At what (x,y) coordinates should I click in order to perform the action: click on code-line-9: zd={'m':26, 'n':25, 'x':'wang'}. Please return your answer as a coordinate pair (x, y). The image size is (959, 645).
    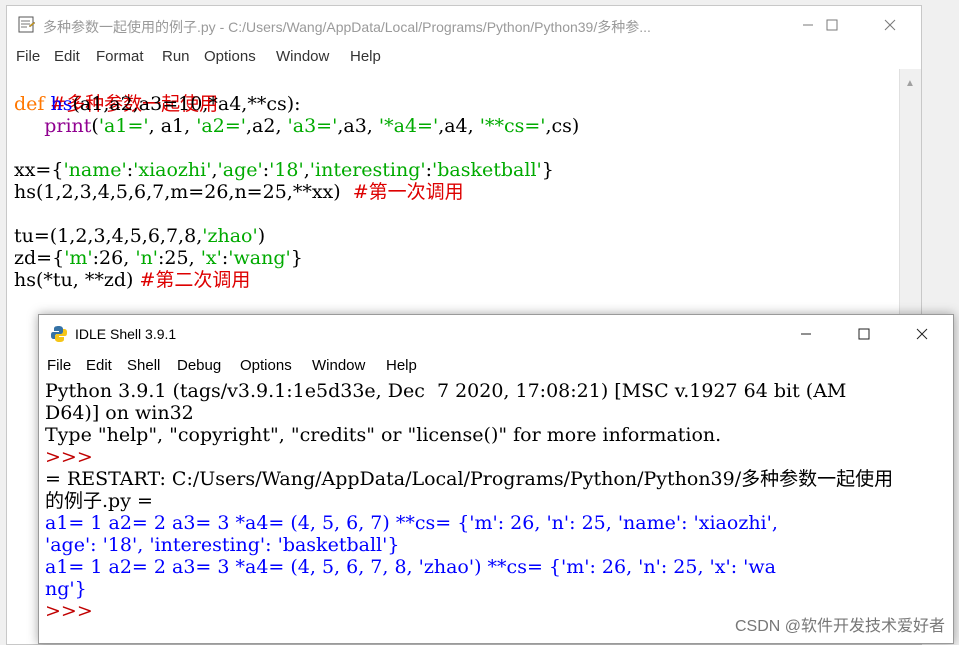
    Looking at the image, I should click on (158, 258).